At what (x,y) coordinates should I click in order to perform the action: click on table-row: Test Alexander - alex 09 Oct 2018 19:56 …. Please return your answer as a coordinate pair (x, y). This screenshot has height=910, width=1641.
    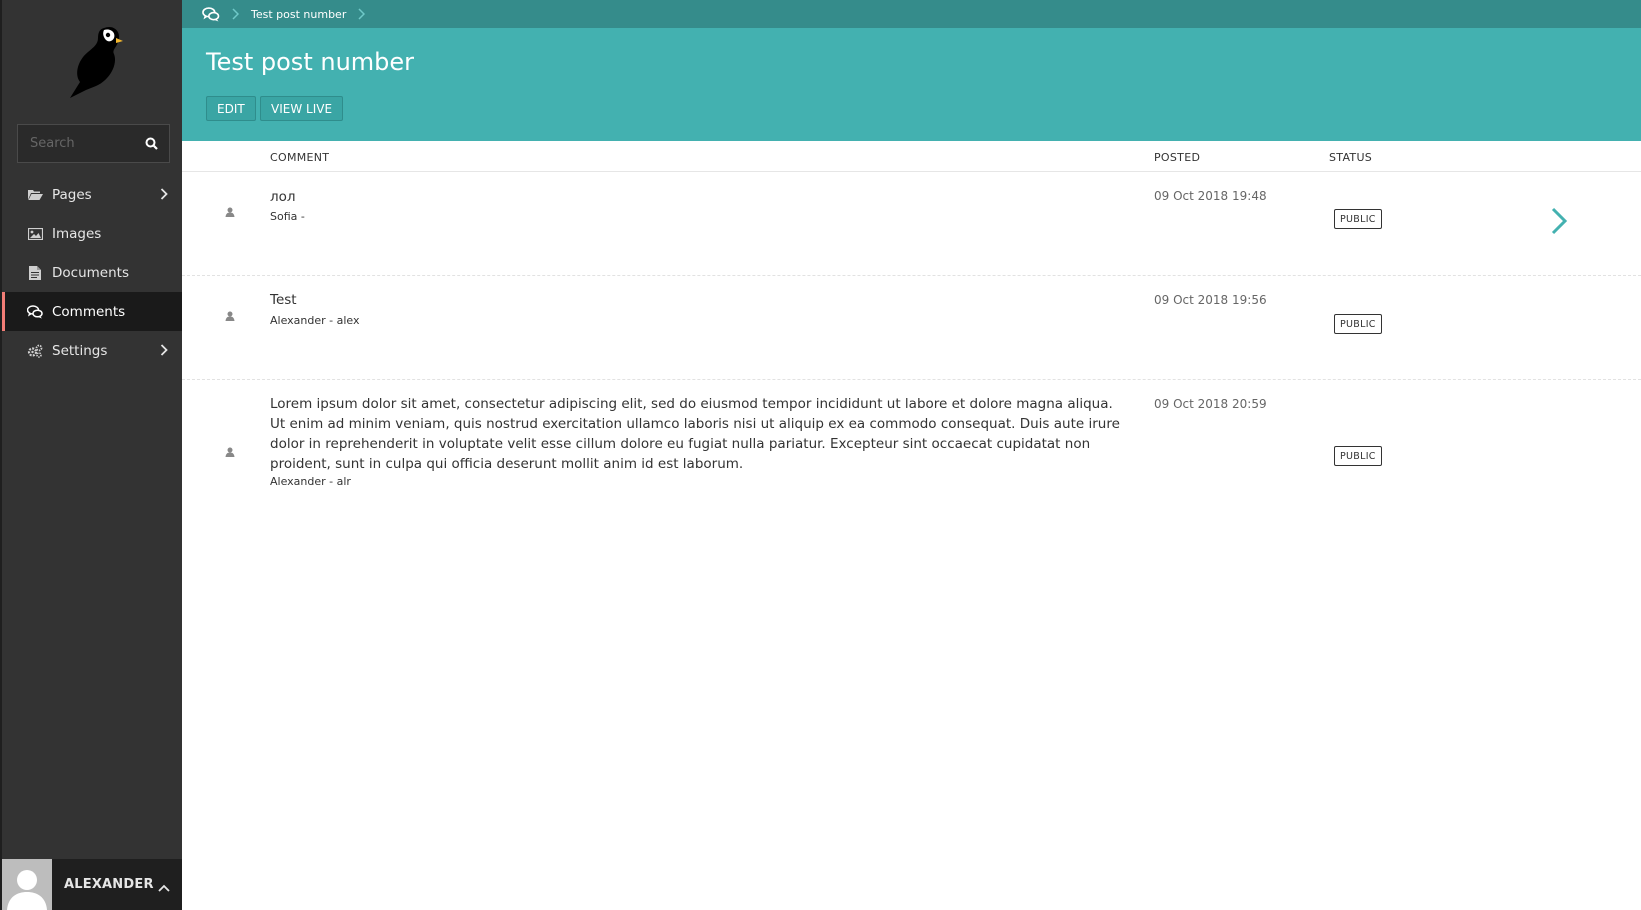
    Looking at the image, I should click on (911, 328).